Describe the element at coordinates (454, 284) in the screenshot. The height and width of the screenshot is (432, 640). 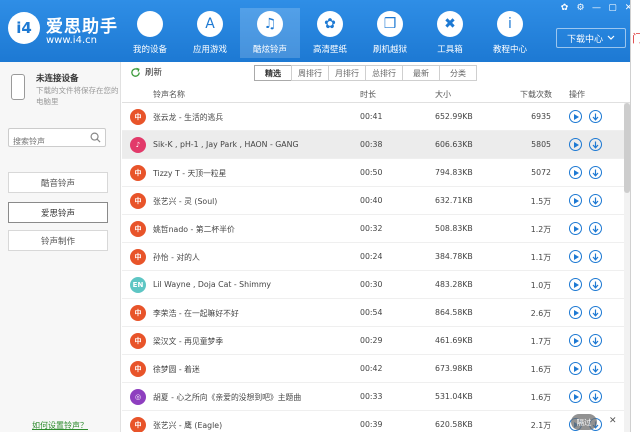
I see `ringtone-size: 483.28KB` at that location.